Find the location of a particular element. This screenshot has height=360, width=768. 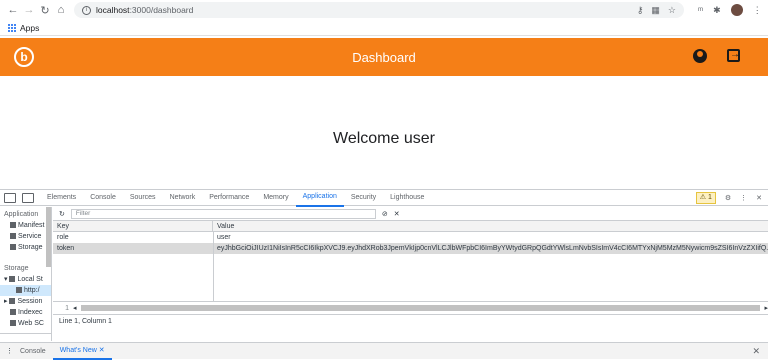

sidebar-item-storage: Storage is located at coordinates (25, 247).